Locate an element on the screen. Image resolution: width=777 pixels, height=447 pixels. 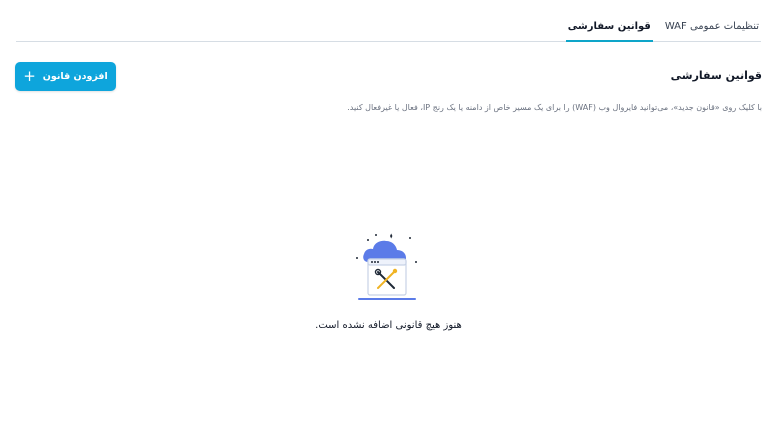
add-rule-button-label: افزودن قانون is located at coordinates (75, 76).